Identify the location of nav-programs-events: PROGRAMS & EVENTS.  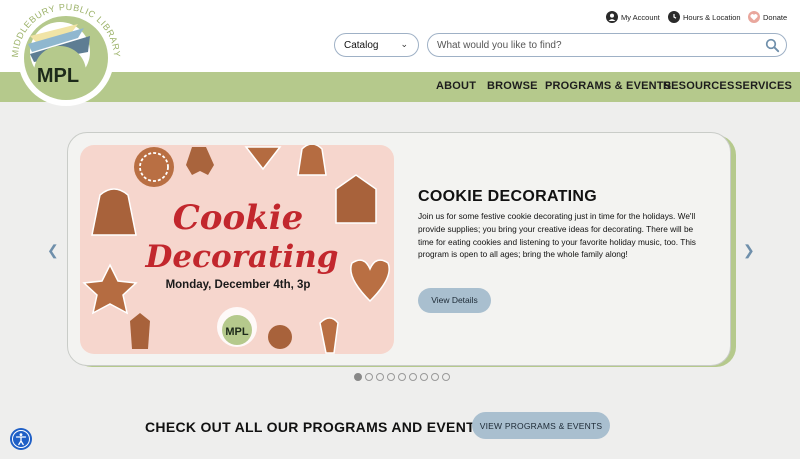
(608, 86).